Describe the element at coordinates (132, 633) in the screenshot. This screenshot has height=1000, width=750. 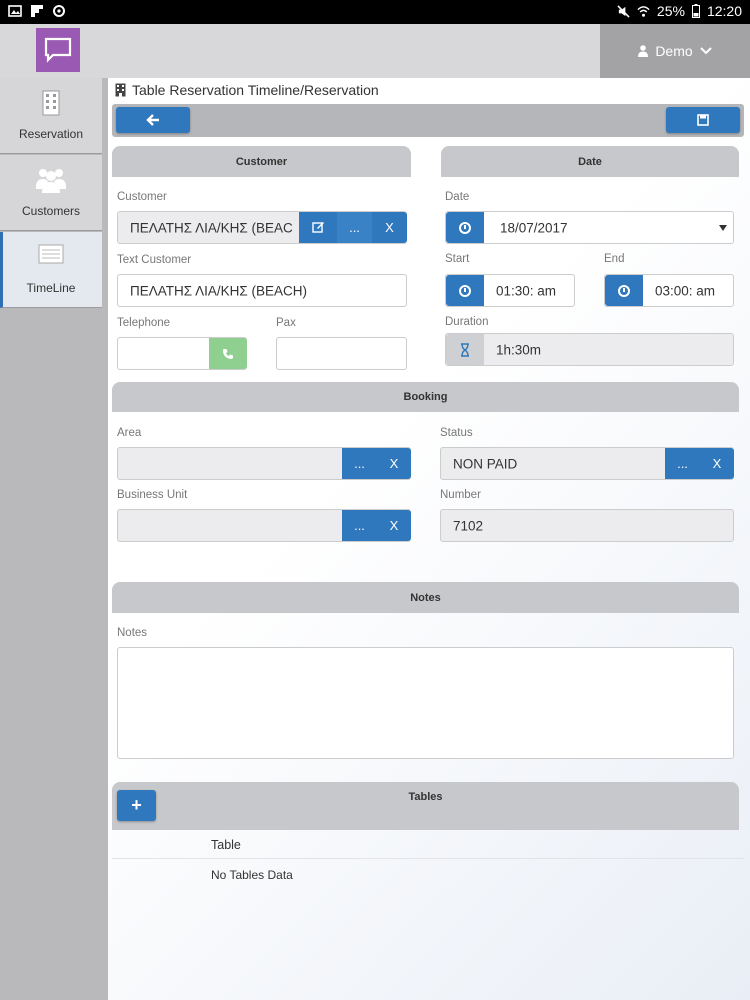
I see `notes-label: Notes` at that location.